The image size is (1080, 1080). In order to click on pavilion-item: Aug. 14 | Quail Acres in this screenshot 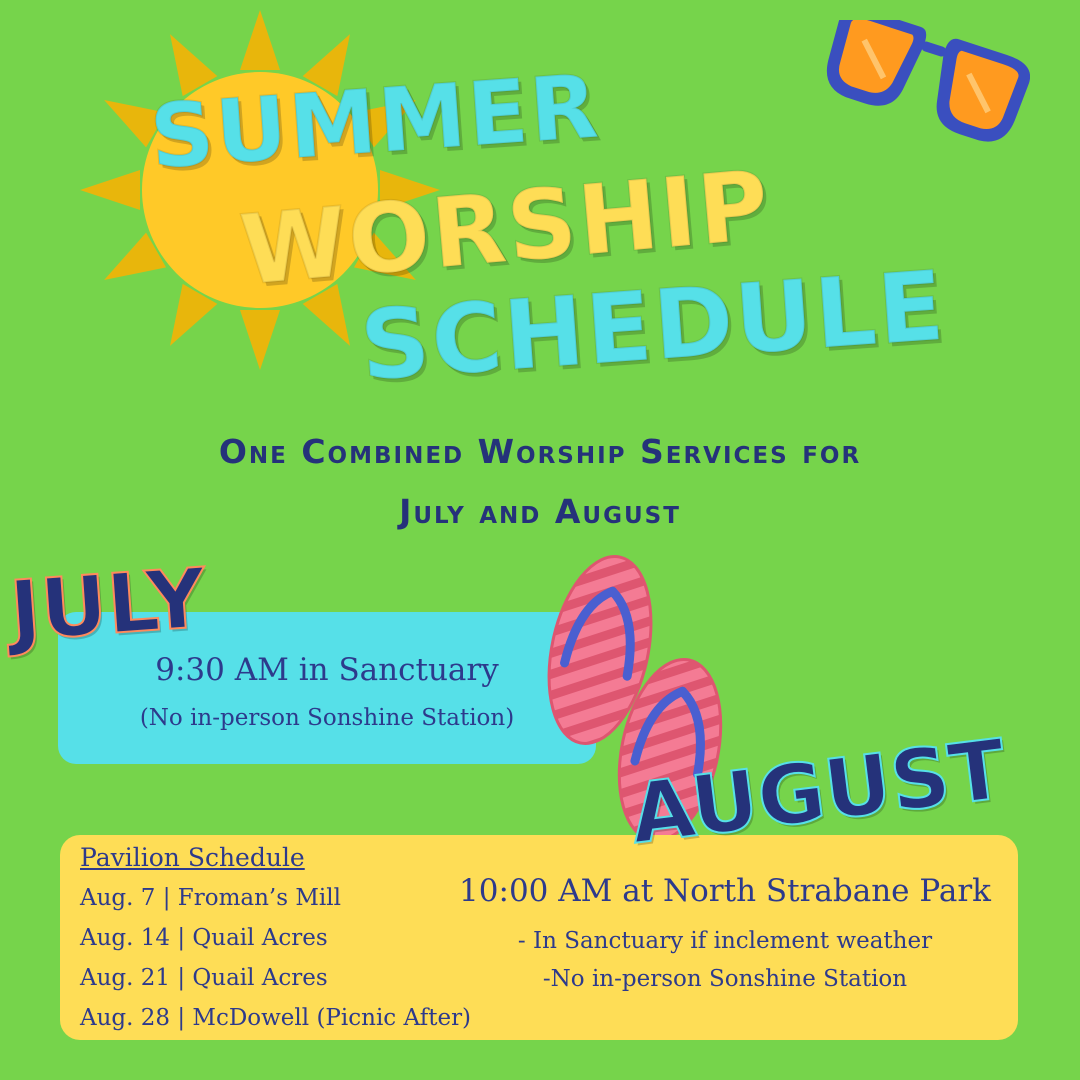, I will do `click(204, 938)`.